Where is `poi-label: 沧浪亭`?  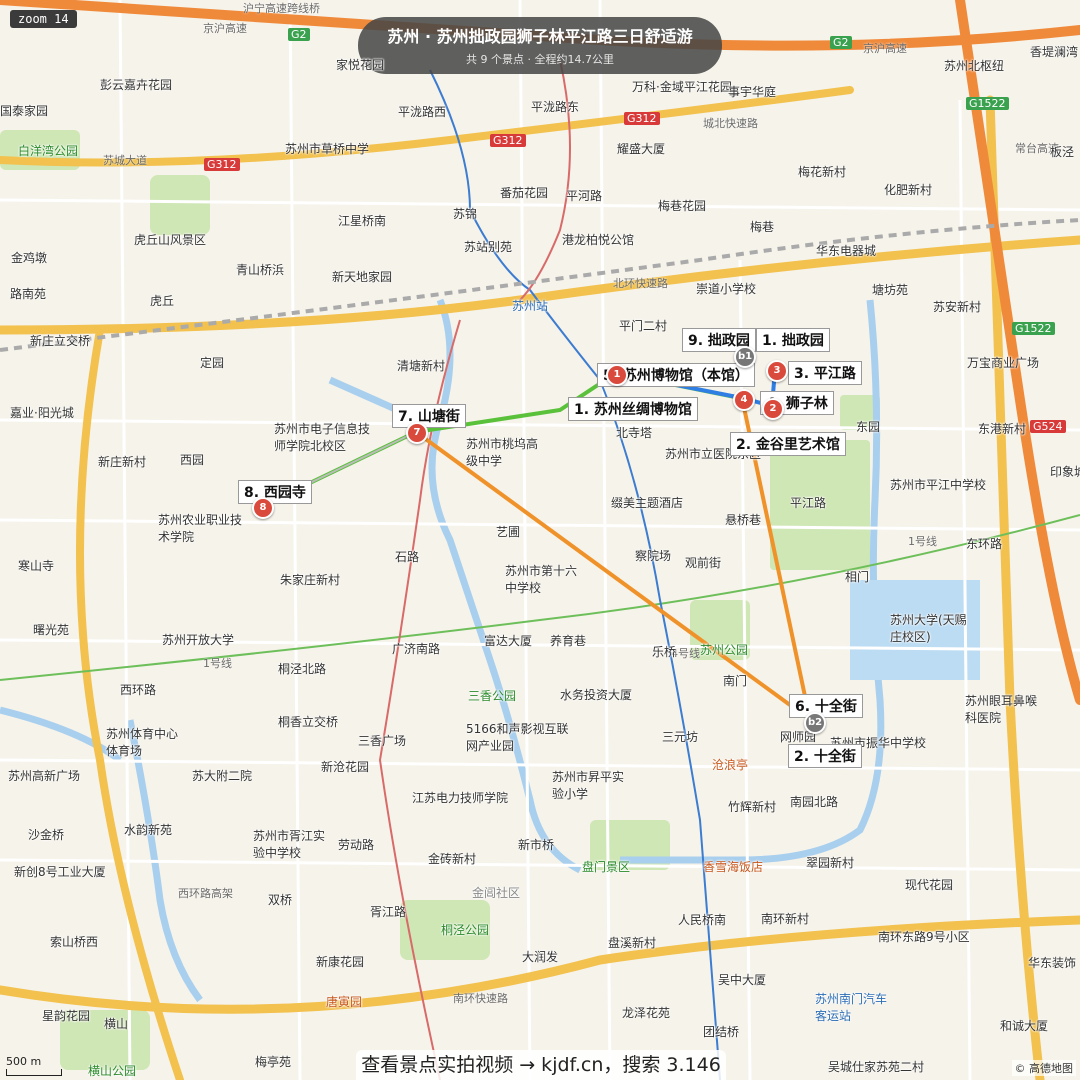
poi-label: 沧浪亭 is located at coordinates (730, 765).